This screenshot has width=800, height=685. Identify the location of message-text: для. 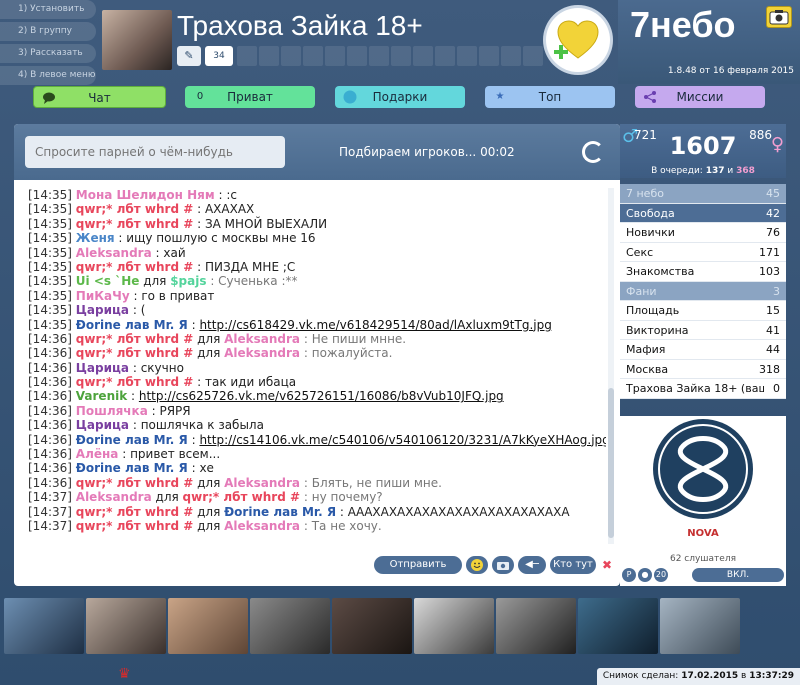
(209, 353).